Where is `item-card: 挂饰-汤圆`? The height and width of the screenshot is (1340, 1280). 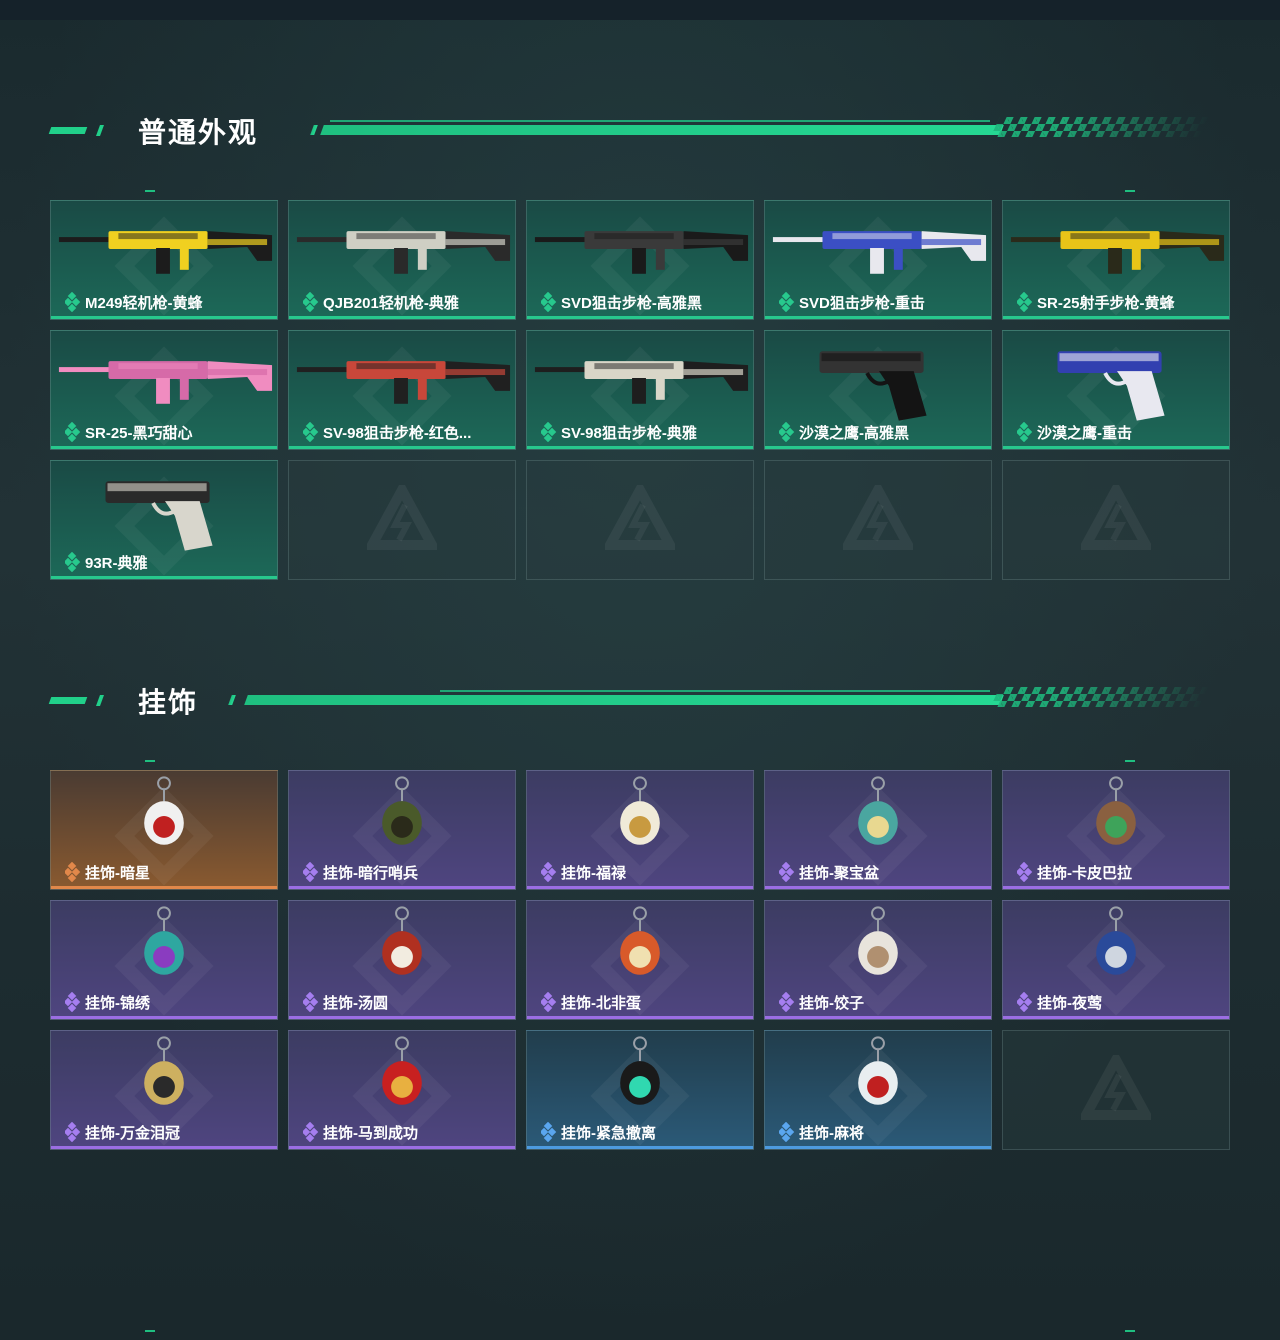 item-card: 挂饰-汤圆 is located at coordinates (402, 960).